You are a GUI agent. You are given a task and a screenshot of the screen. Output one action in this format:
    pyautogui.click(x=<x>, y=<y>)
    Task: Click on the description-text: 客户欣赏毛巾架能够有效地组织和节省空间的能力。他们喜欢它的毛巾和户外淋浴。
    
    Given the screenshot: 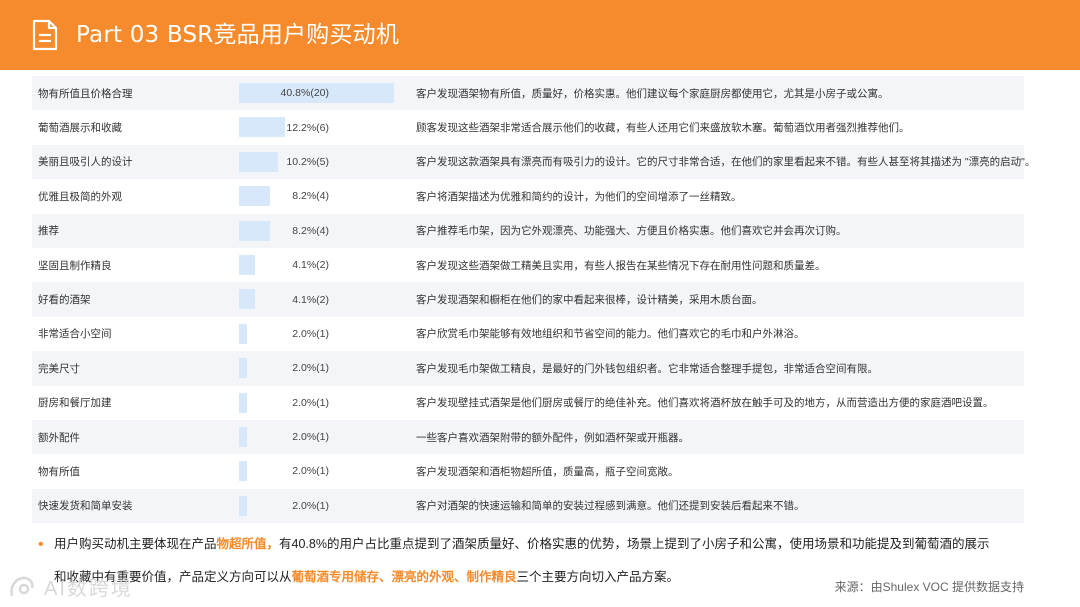 What is the action you would take?
    pyautogui.click(x=610, y=334)
    